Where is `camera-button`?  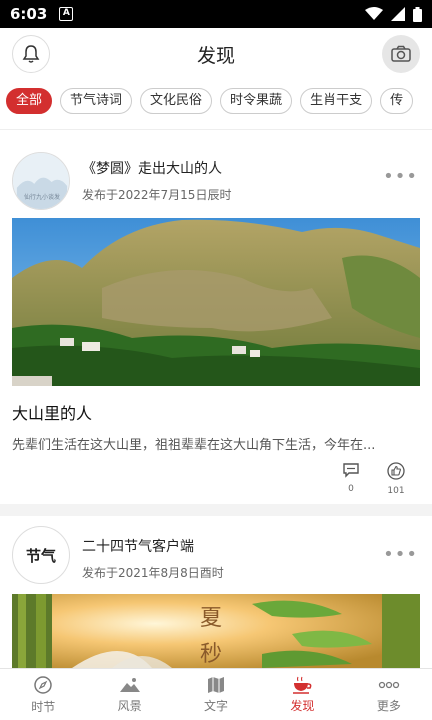 camera-button is located at coordinates (401, 54).